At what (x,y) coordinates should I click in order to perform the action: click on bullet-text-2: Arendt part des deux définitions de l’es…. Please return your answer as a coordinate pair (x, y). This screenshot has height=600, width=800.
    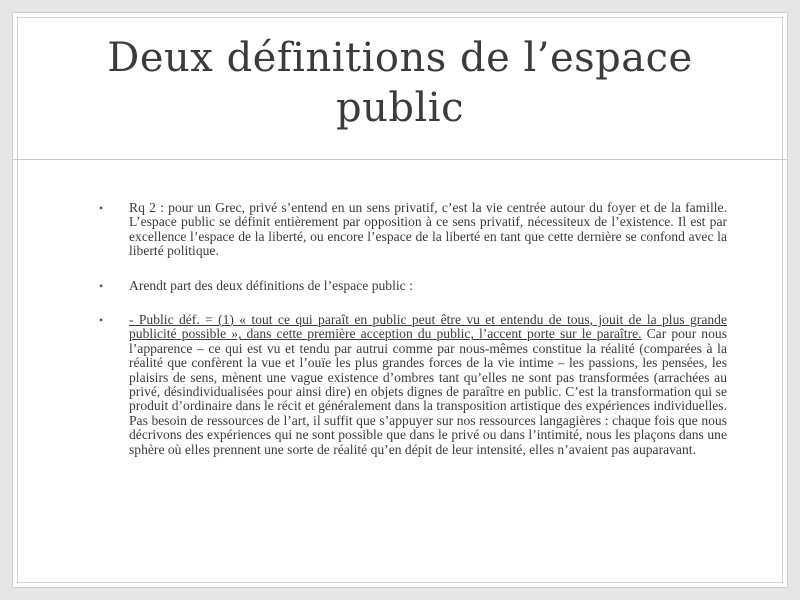
    Looking at the image, I should click on (271, 285).